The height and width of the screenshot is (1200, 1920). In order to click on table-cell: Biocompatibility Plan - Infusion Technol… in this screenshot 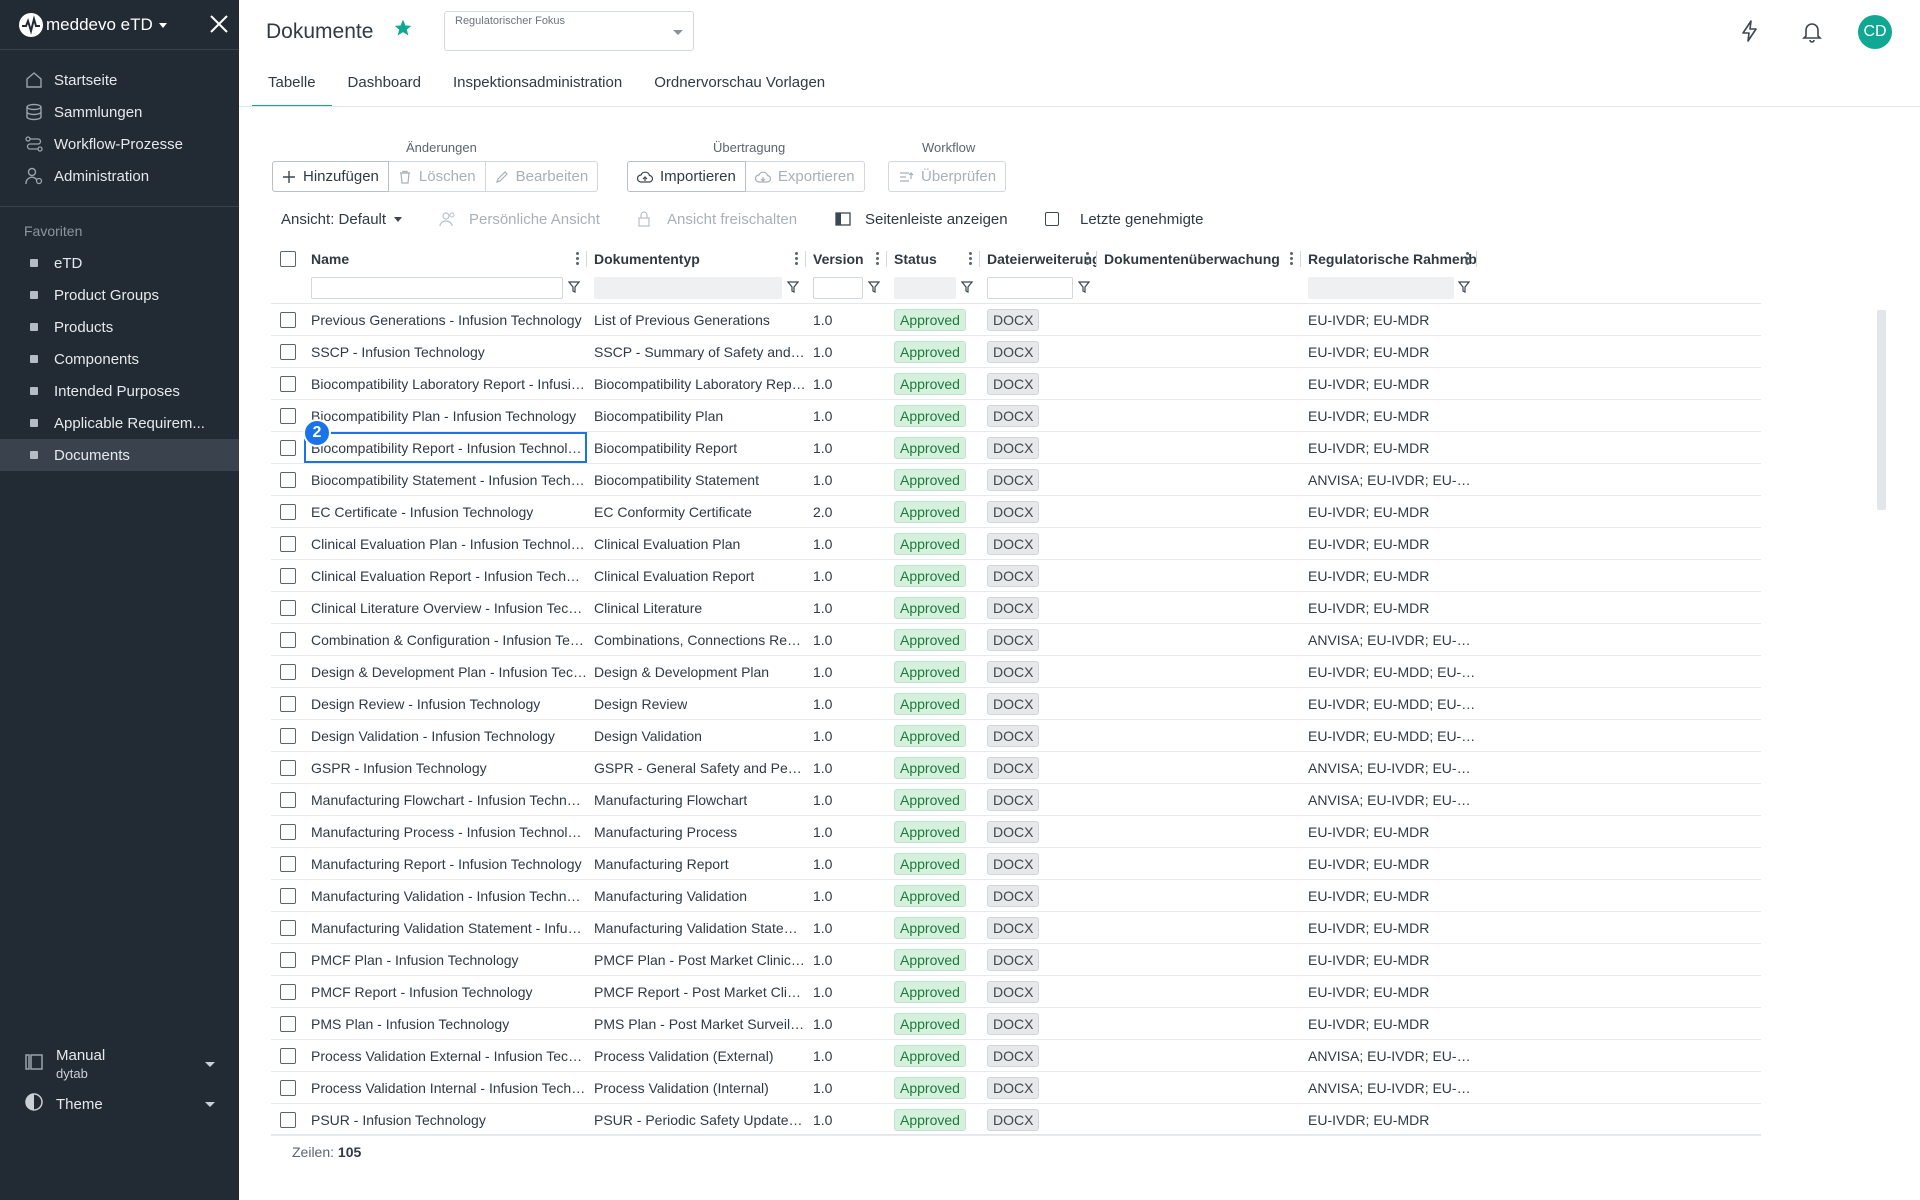, I will do `click(445, 415)`.